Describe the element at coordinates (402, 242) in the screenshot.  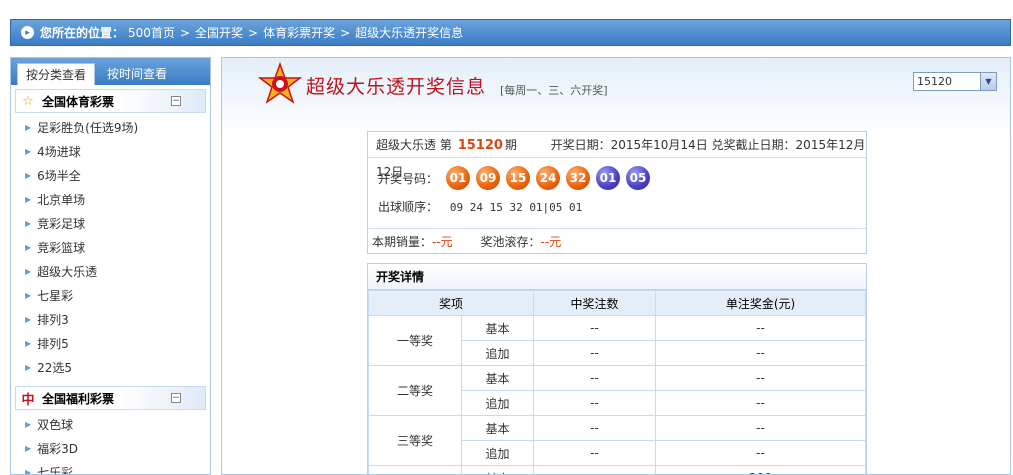
I see `sales-label: 本期销量：` at that location.